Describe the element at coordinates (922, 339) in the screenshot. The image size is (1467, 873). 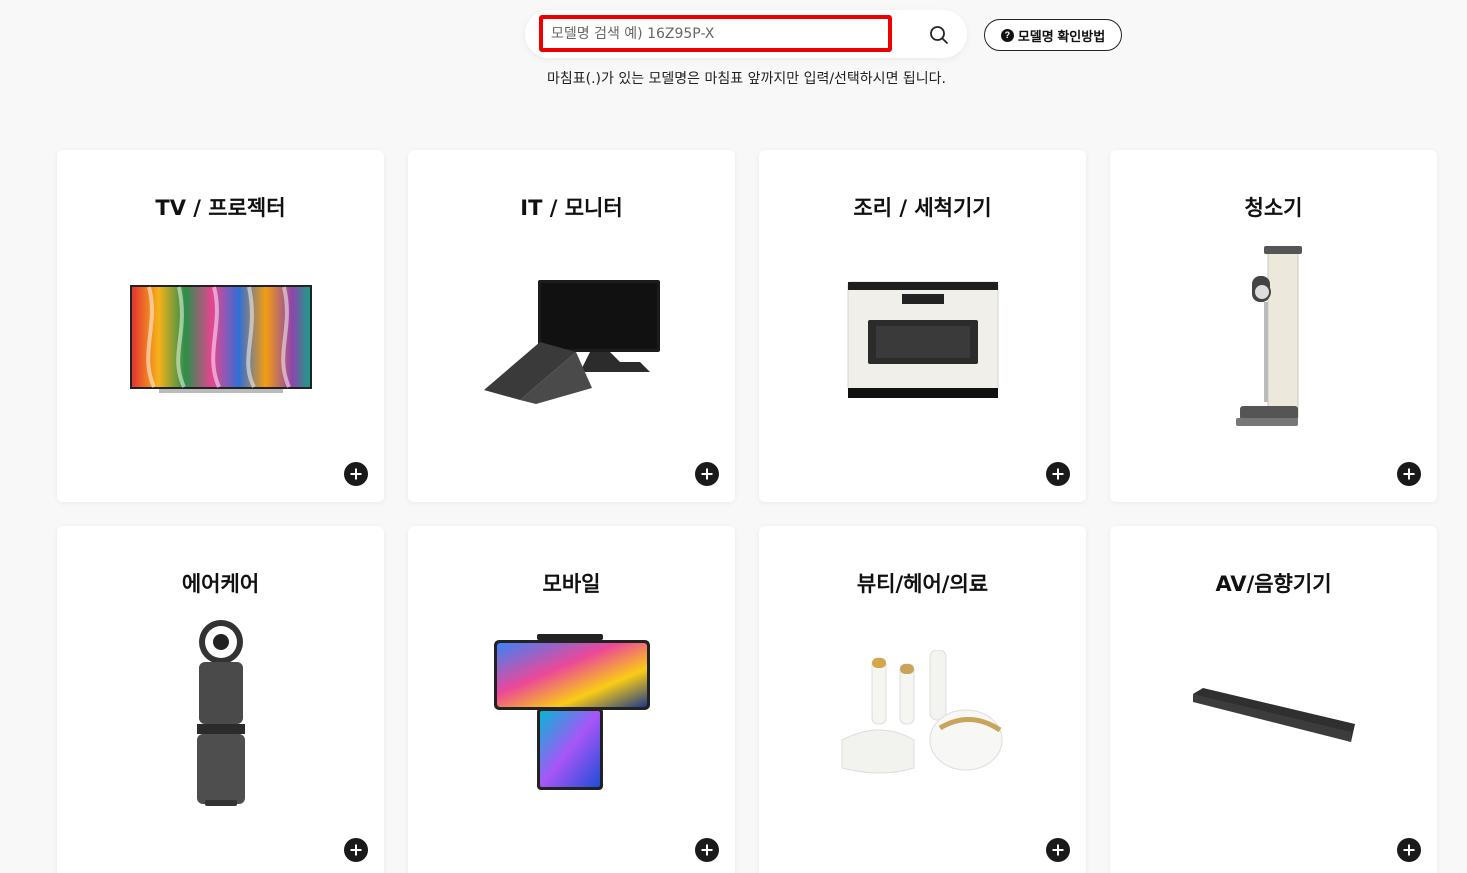
I see `oven-image` at that location.